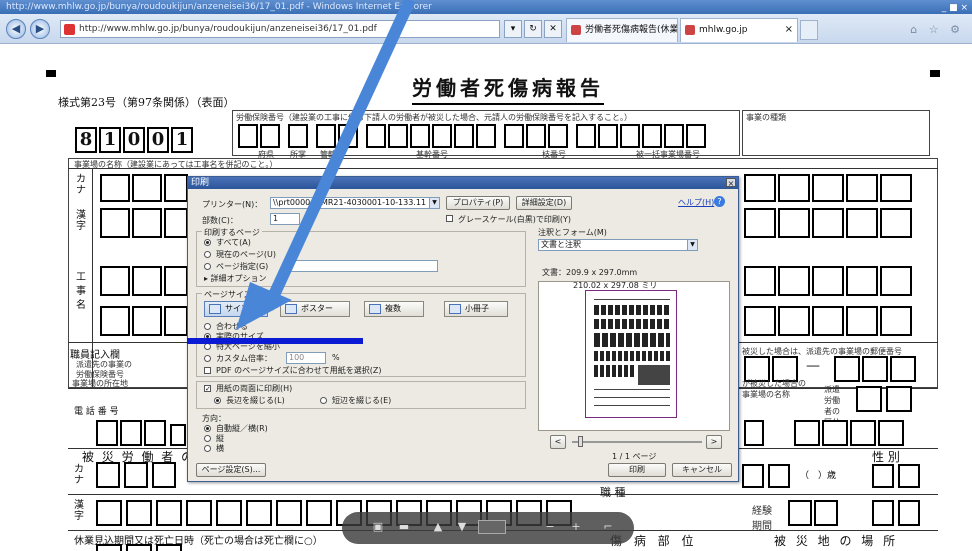 This screenshot has height=551, width=972. What do you see at coordinates (576, 527) in the screenshot?
I see `zoom-in-icon: +` at bounding box center [576, 527].